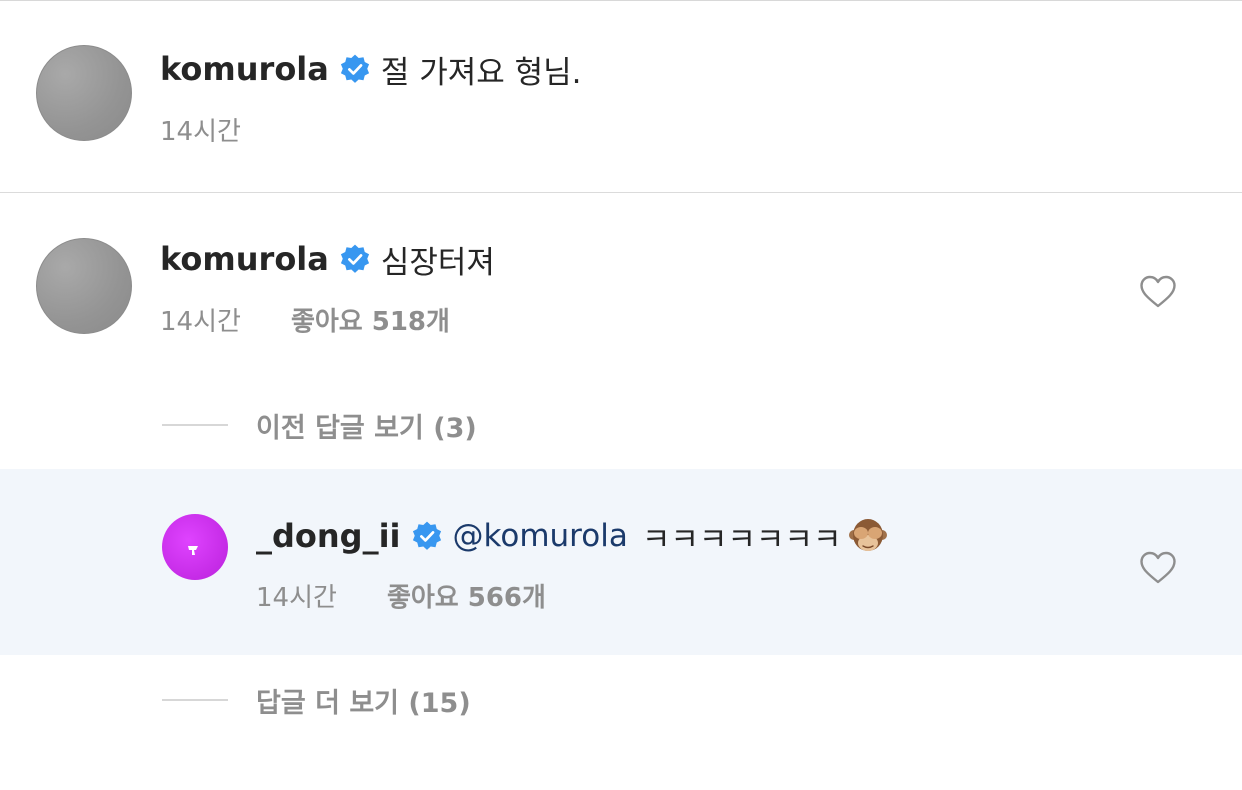 The image size is (1242, 790). What do you see at coordinates (370, 319) in the screenshot?
I see `likes-count: 좋아요 518개` at bounding box center [370, 319].